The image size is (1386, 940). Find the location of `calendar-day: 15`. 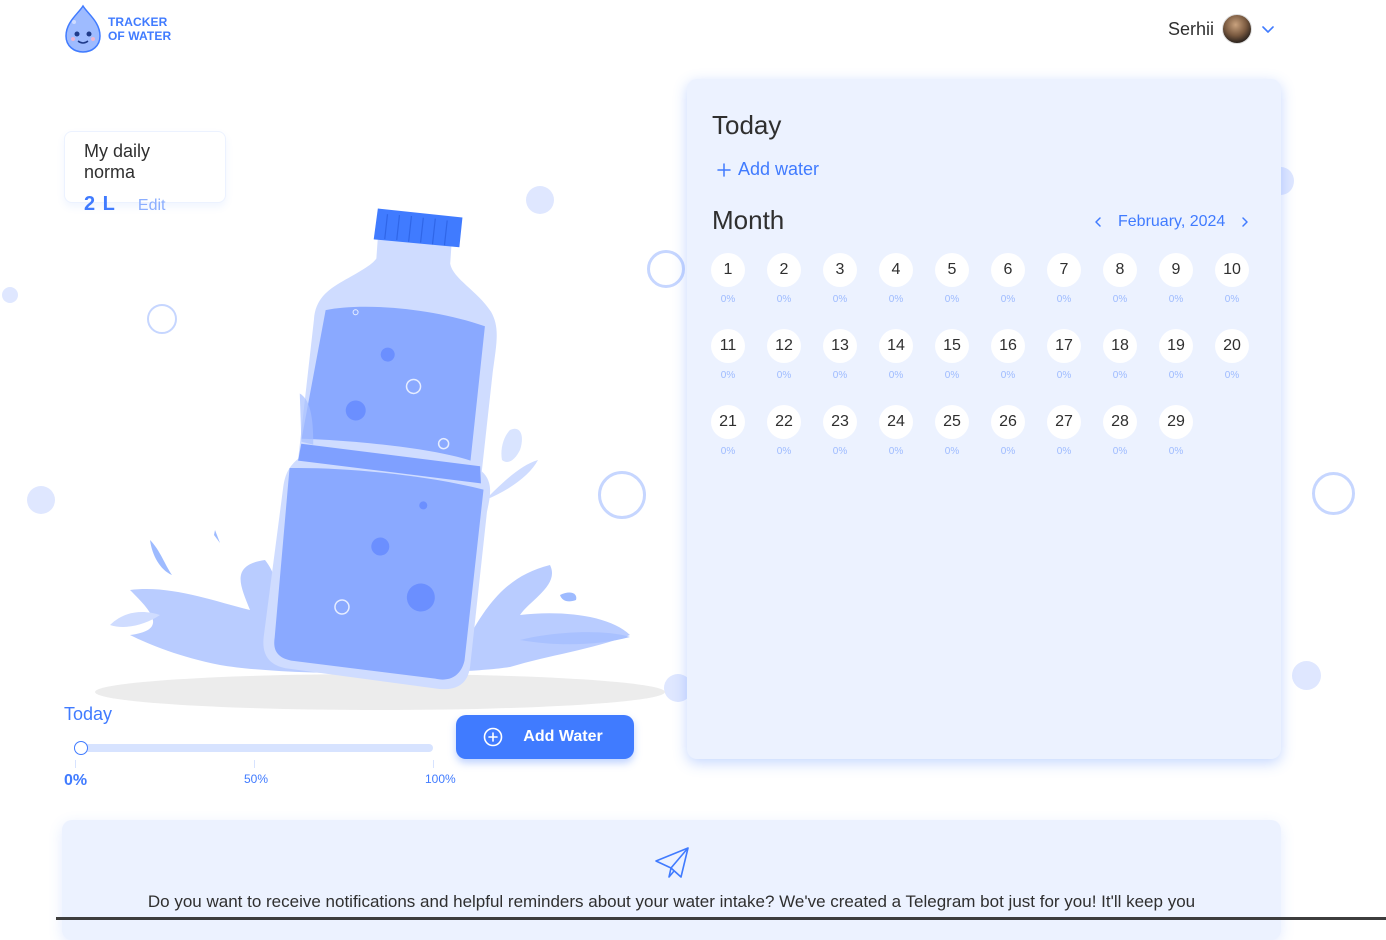

calendar-day: 15 is located at coordinates (952, 346).